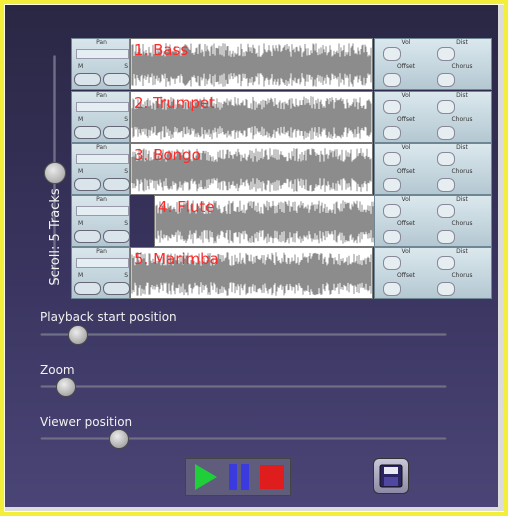 The image size is (508, 516). I want to click on zoom-label: Zoom, so click(57, 370).